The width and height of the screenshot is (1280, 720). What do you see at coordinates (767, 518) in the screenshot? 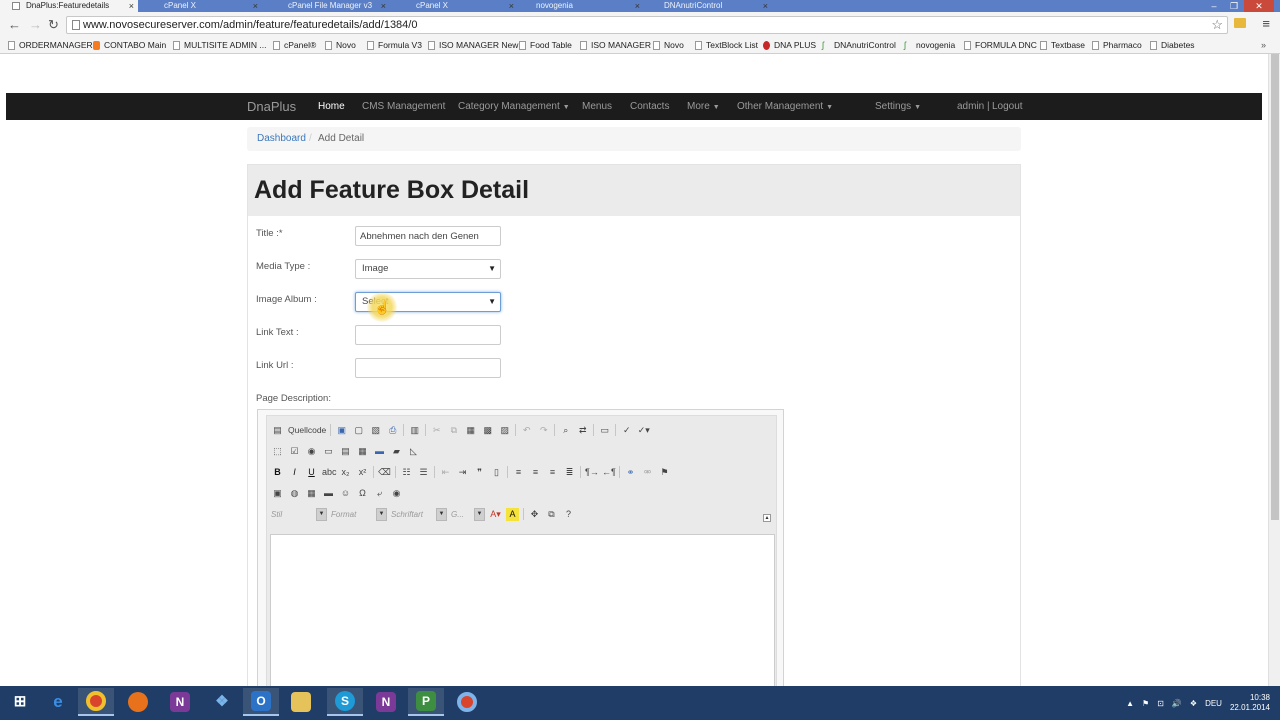
I see `collapse-toolbar-icon: ▴` at bounding box center [767, 518].